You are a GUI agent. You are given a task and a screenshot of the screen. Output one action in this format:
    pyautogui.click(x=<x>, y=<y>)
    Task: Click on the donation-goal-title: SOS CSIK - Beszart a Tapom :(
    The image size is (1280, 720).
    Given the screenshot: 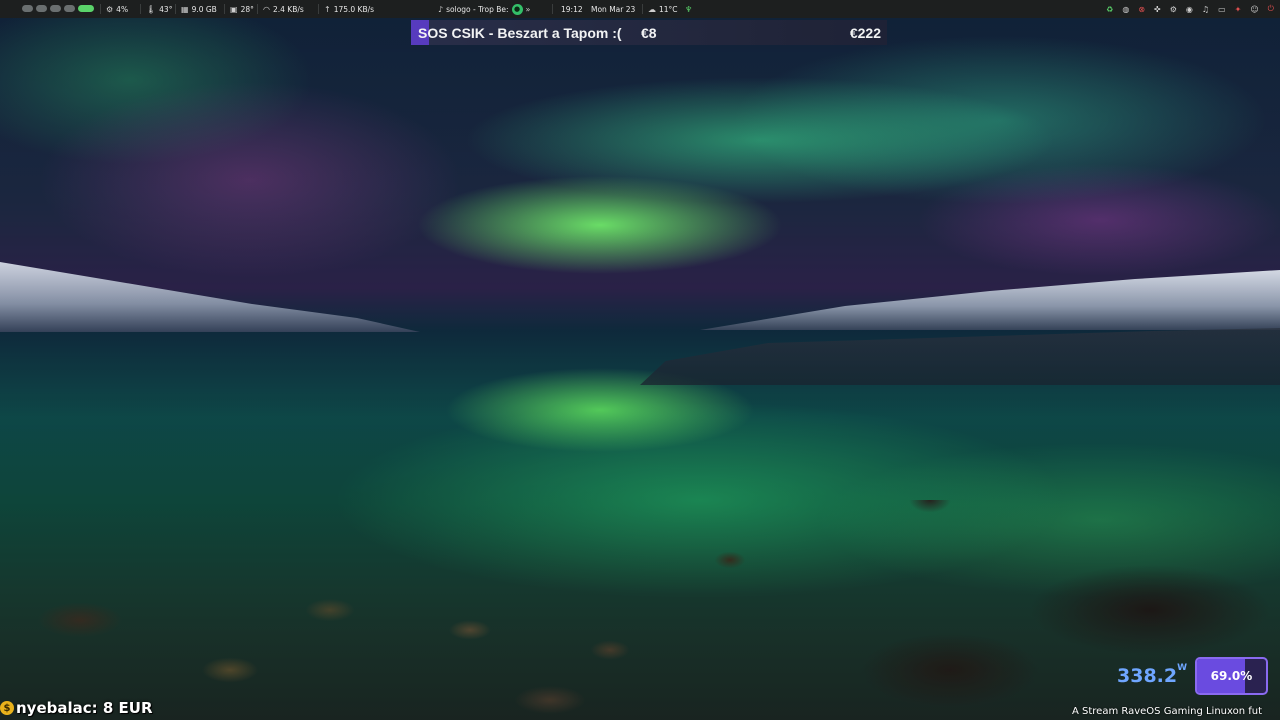 What is the action you would take?
    pyautogui.click(x=520, y=32)
    